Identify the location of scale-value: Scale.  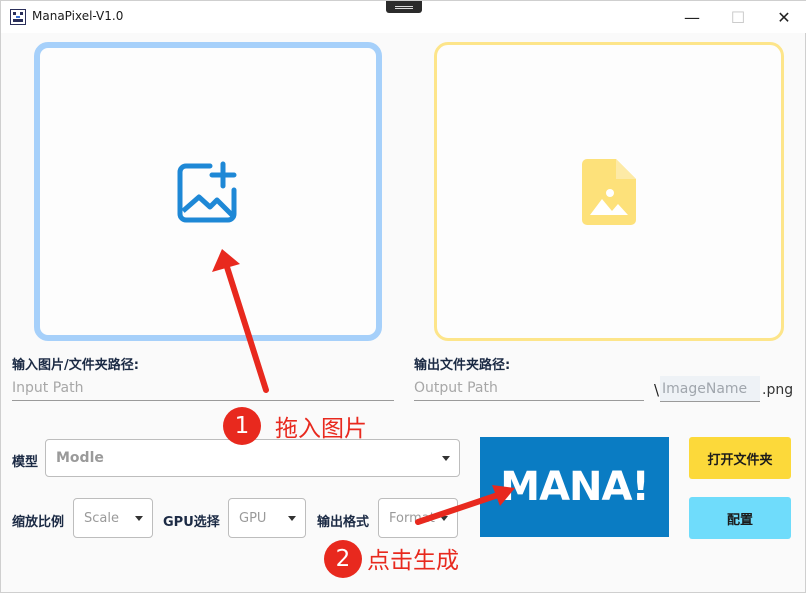
(101, 518).